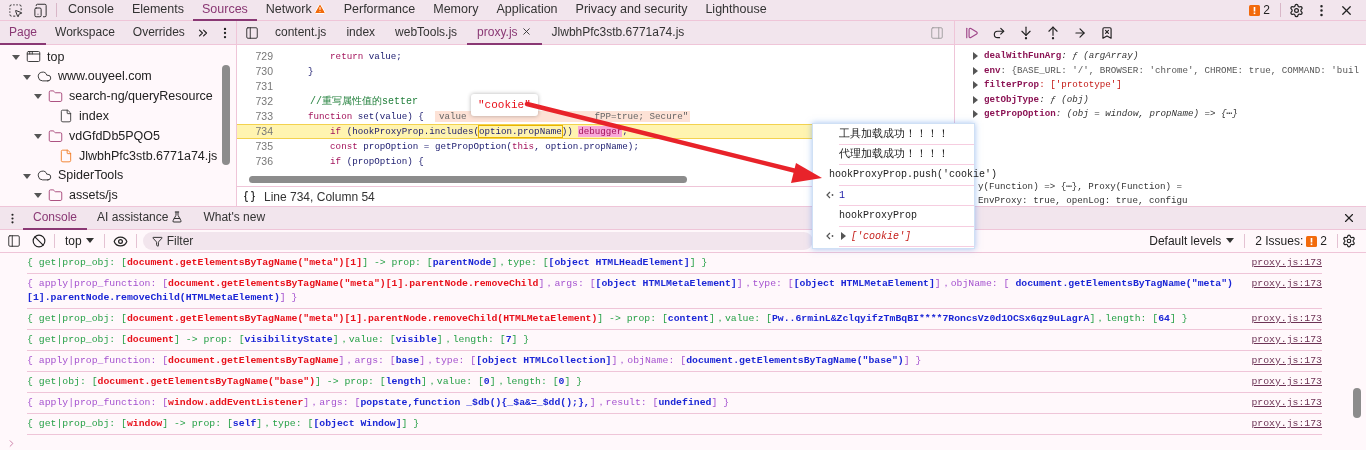  I want to click on console-command: hookProxyProp, so click(878, 216).